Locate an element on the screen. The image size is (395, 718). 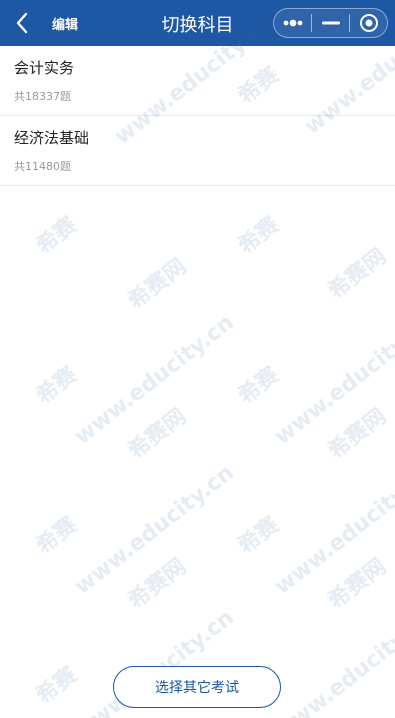
question-count: 共11480题 is located at coordinates (42, 166).